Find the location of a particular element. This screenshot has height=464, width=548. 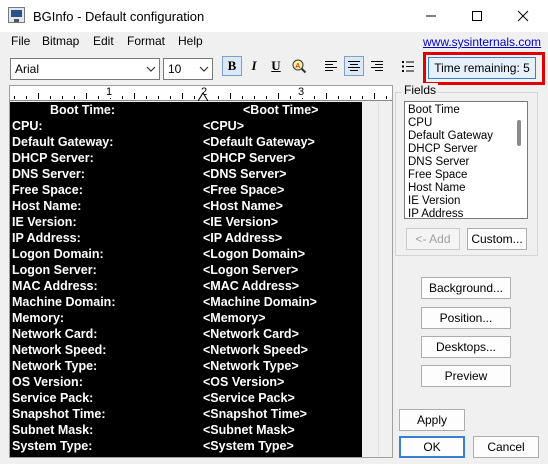

info-row: Boot Time: <Boot Time> is located at coordinates (186, 110).